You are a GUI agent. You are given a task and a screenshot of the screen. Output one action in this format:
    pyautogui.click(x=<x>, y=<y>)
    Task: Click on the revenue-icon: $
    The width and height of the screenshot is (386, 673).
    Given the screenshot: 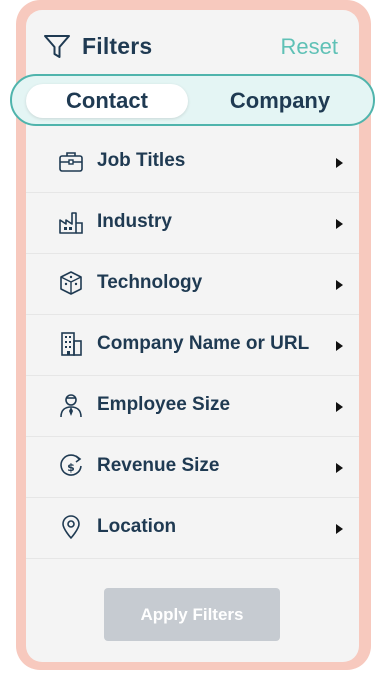 What is the action you would take?
    pyautogui.click(x=71, y=465)
    